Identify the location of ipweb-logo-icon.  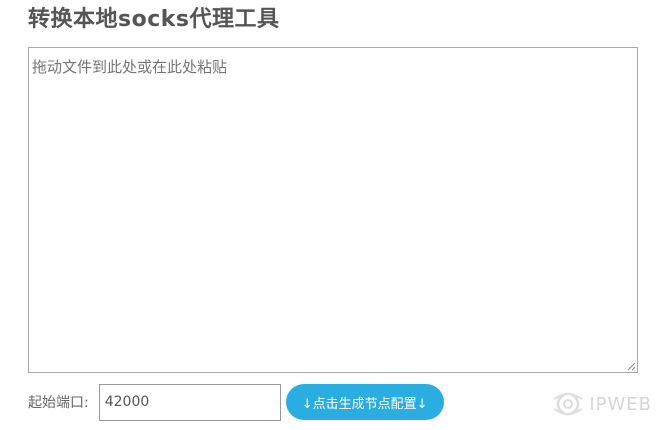
(568, 404).